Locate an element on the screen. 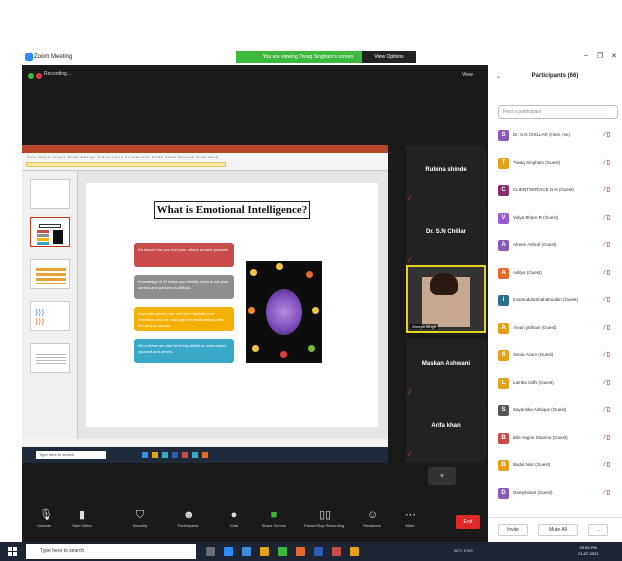 The image size is (622, 561). video-tile: Dr. S.N Chillar ⁄ is located at coordinates (446, 238).